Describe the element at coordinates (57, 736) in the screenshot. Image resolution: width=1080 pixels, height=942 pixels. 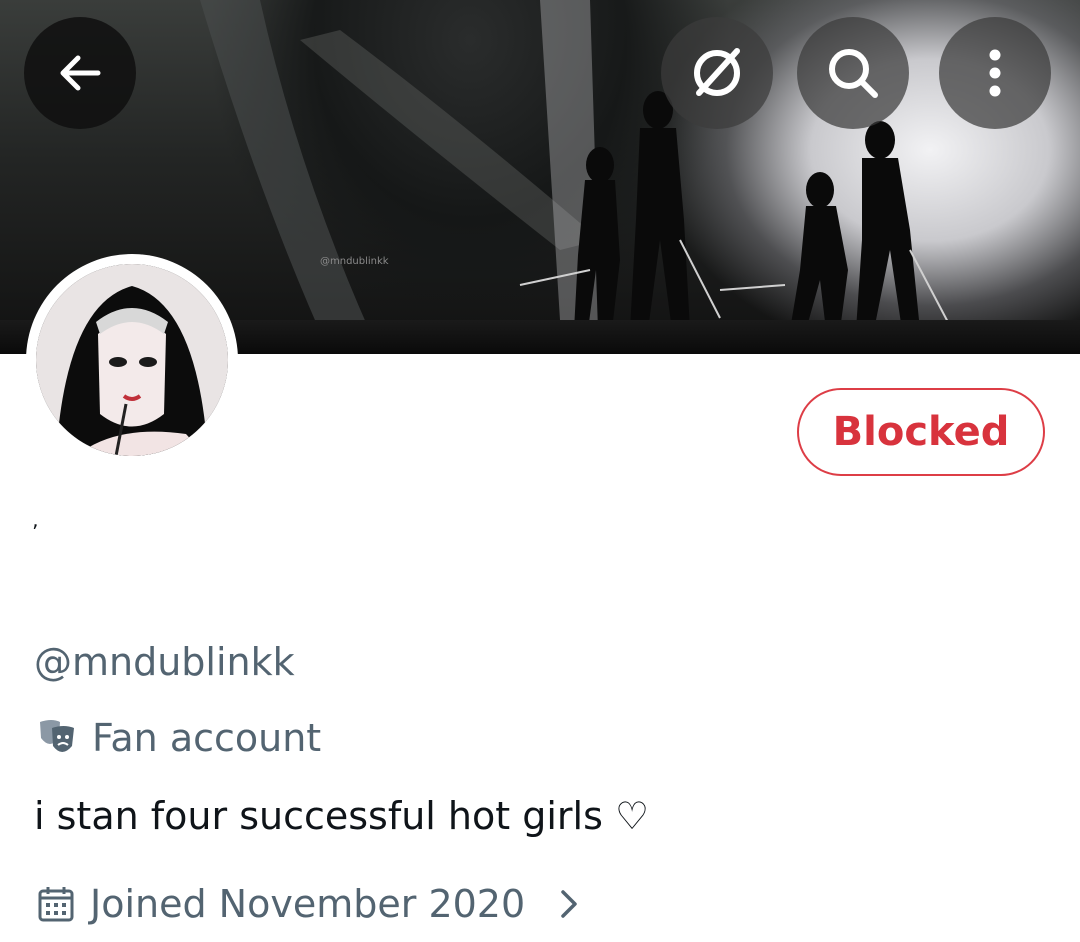
I see `theater-masks-icon` at that location.